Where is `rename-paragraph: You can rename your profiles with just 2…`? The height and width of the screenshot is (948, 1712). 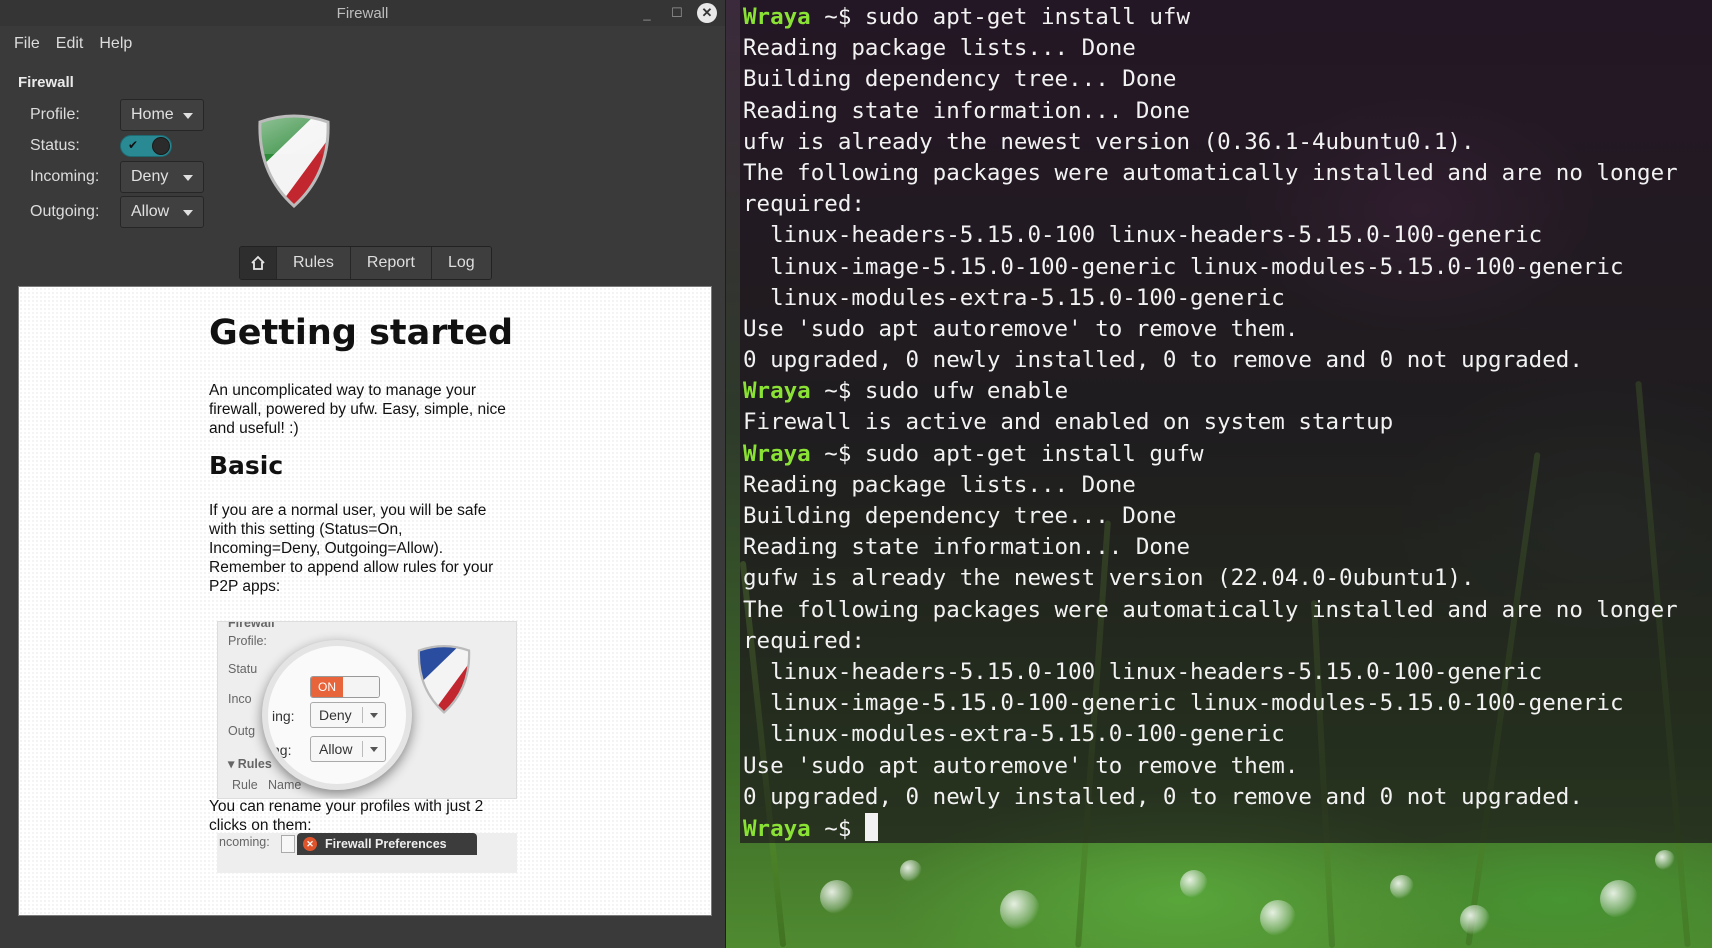
rename-paragraph: You can rename your profiles with just 2… is located at coordinates (346, 816).